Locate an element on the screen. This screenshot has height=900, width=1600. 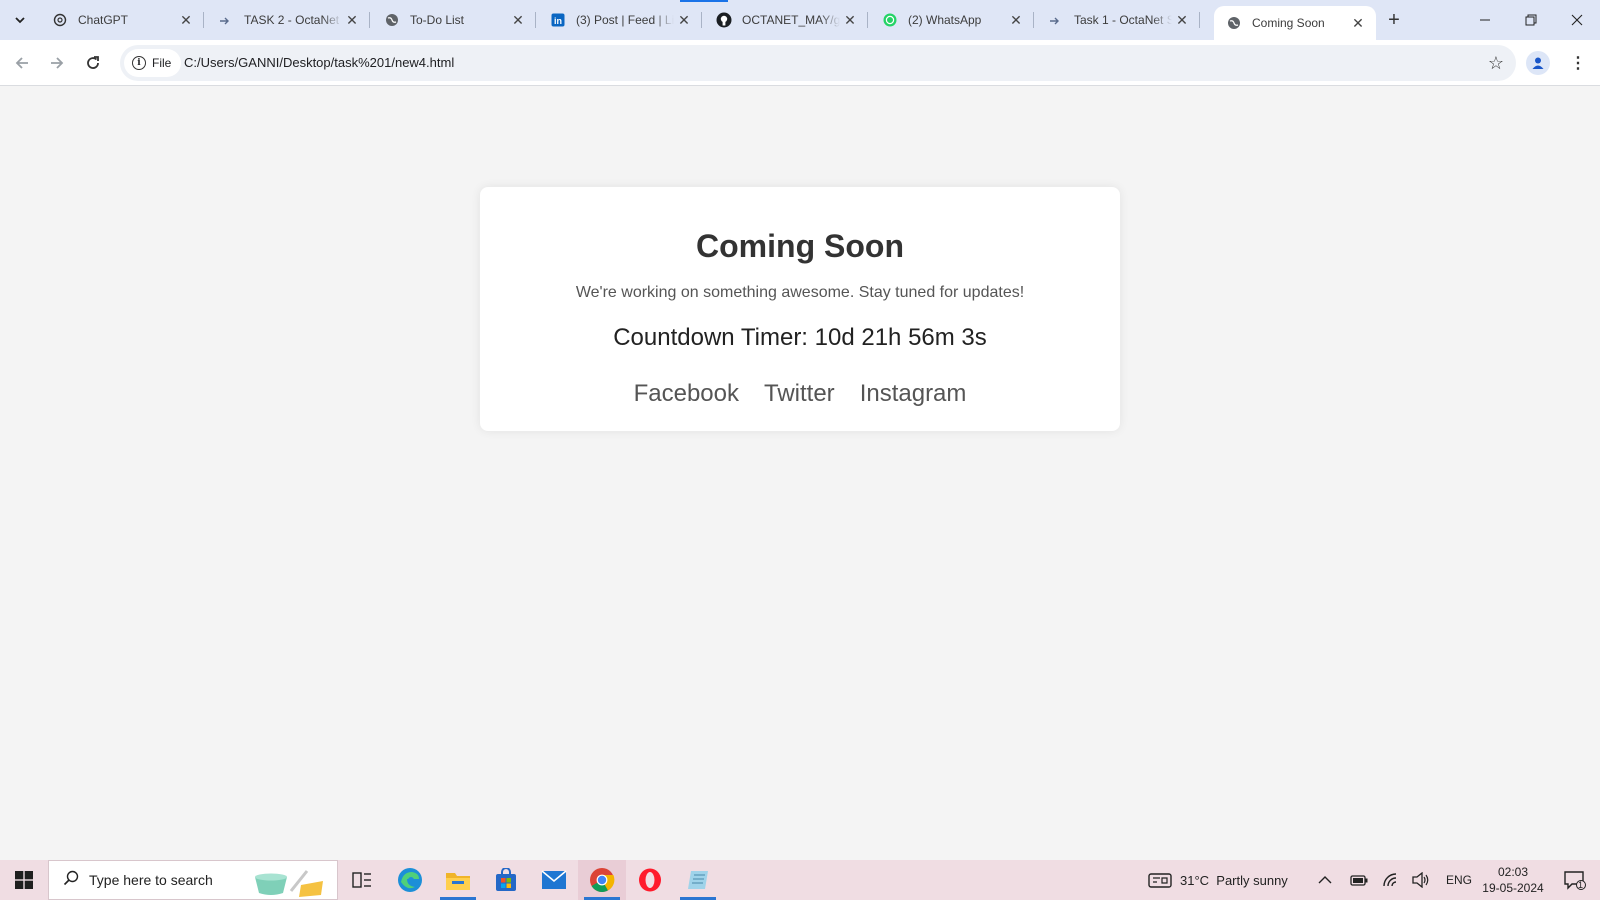
language-text: ENG is located at coordinates (1459, 880).